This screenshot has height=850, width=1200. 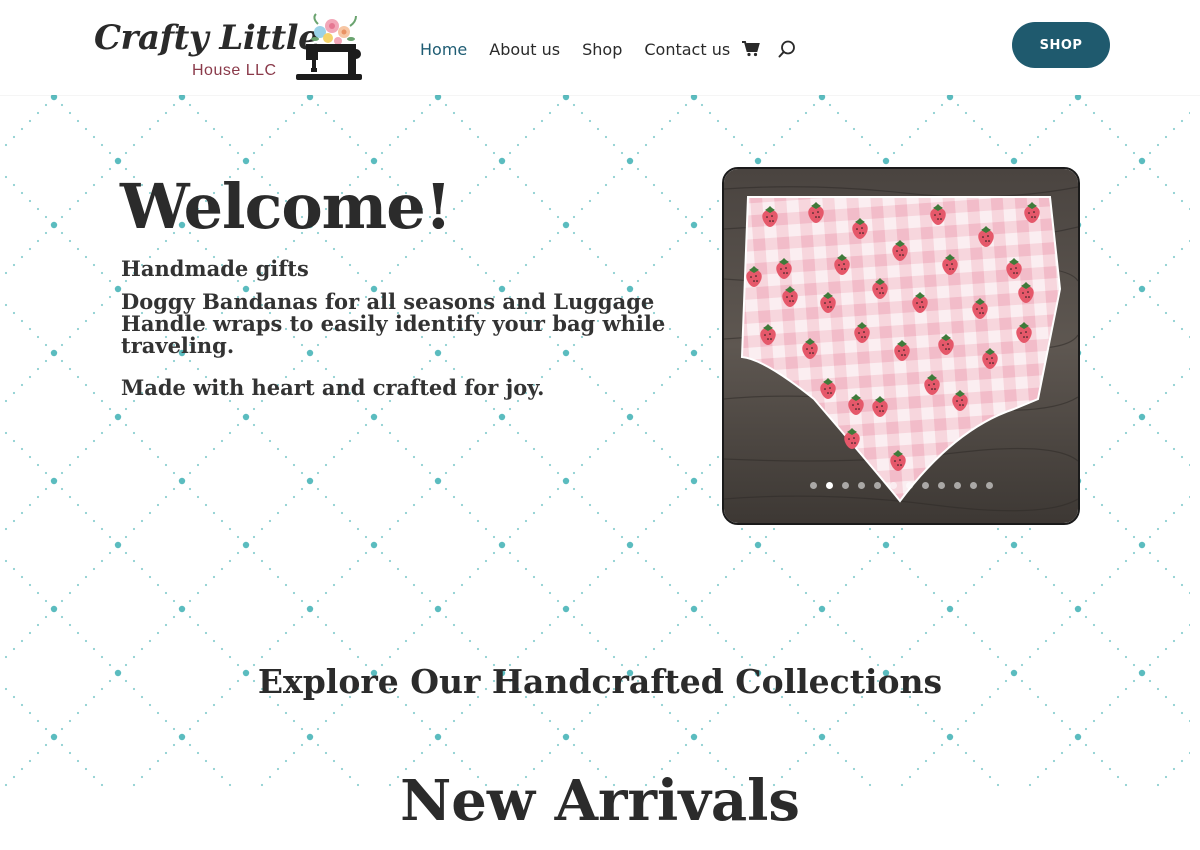 What do you see at coordinates (286, 206) in the screenshot?
I see `hero-title: Welcome!` at bounding box center [286, 206].